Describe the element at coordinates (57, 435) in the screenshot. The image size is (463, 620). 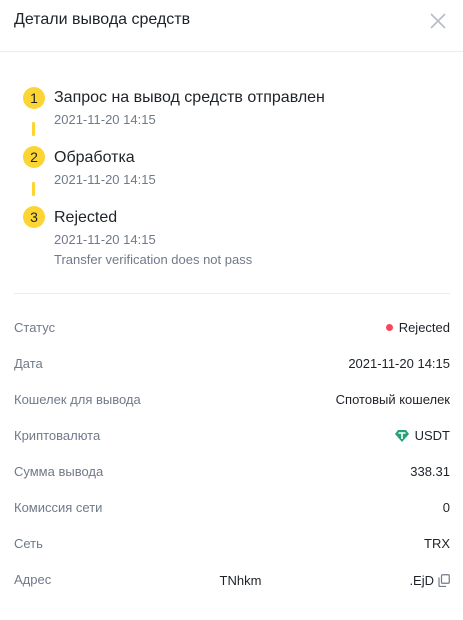
I see `crypto-label: Криптовалюта` at that location.